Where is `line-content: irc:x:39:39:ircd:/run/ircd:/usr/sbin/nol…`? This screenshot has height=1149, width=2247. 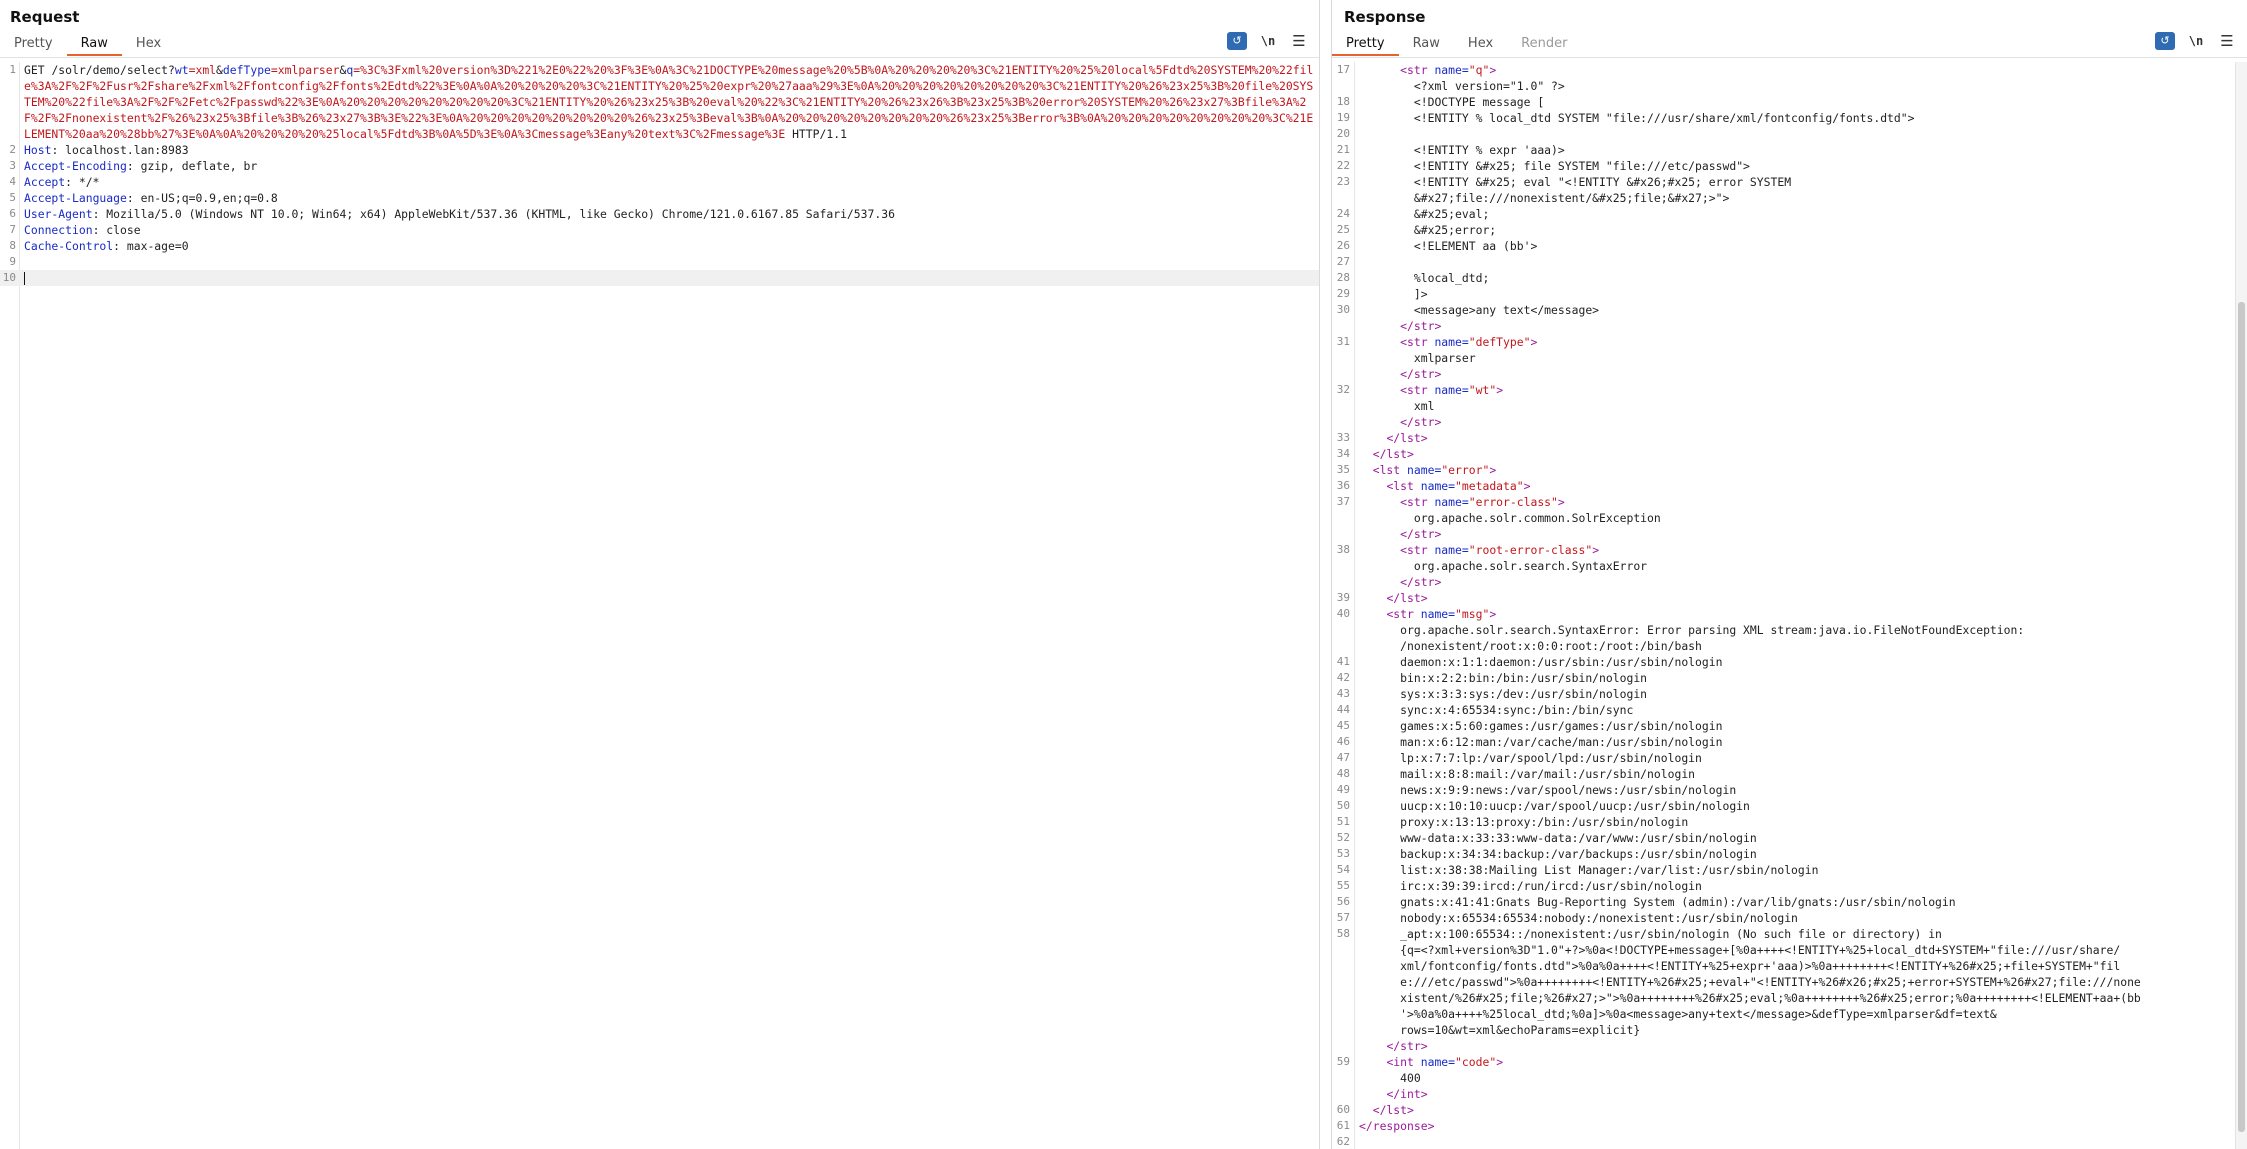 line-content: irc:x:39:39:ircd:/run/ircd:/usr/sbin/nol… is located at coordinates (1801, 886).